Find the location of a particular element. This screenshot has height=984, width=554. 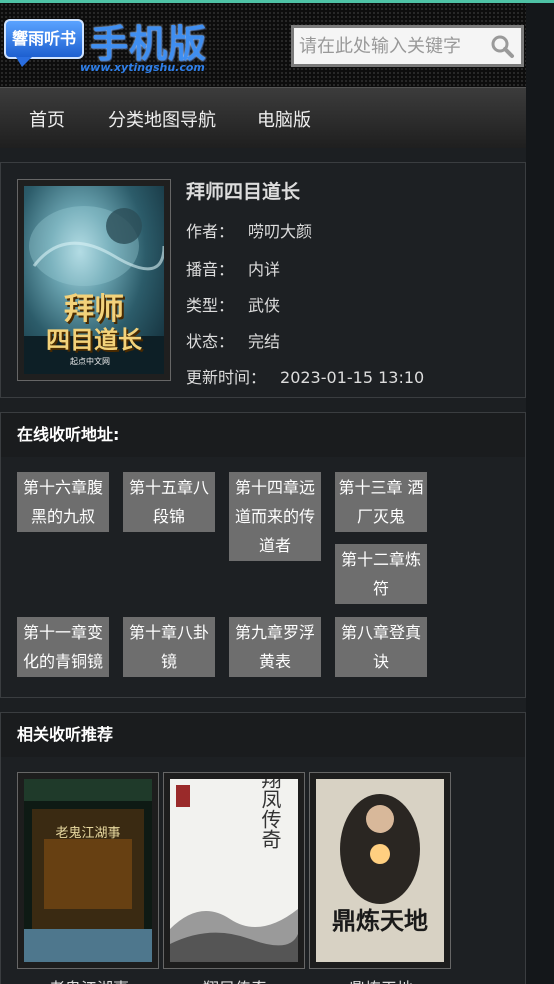

nav-desktop-version: 电脑版 is located at coordinates (284, 119).